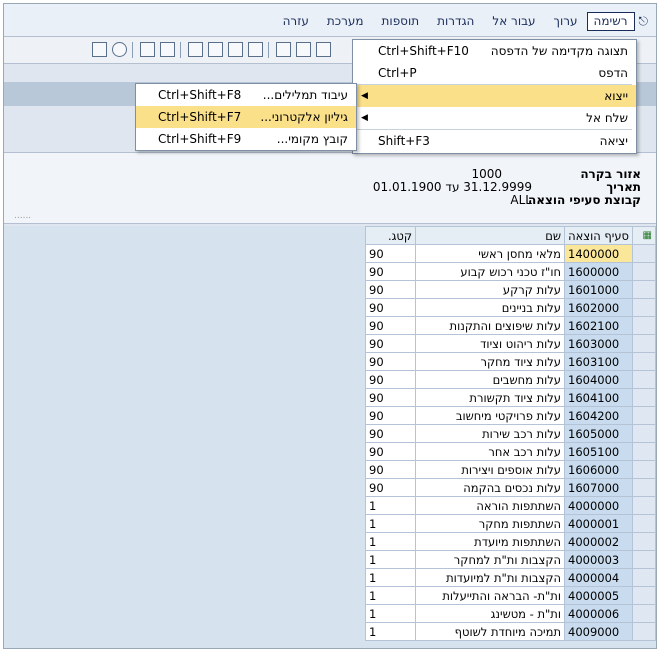 This screenshot has width=660, height=653. Describe the element at coordinates (510, 613) in the screenshot. I see `table-row: 4000006 ות"ת - מטשינג 1` at that location.